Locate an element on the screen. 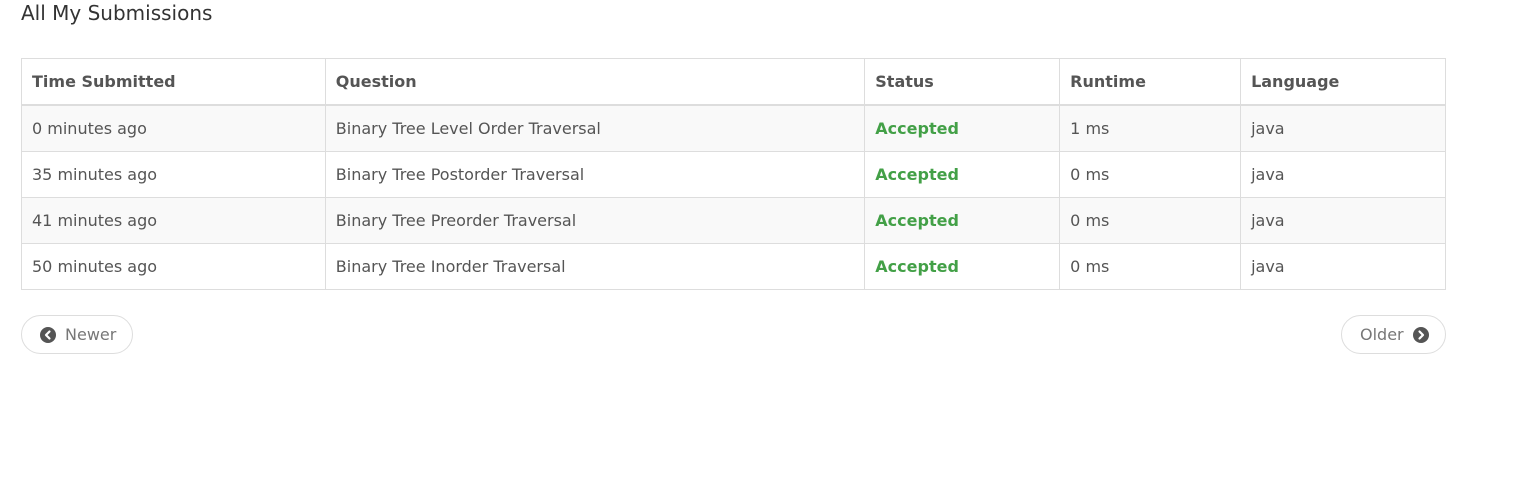 This screenshot has height=488, width=1536. older-label: Older is located at coordinates (1382, 334).